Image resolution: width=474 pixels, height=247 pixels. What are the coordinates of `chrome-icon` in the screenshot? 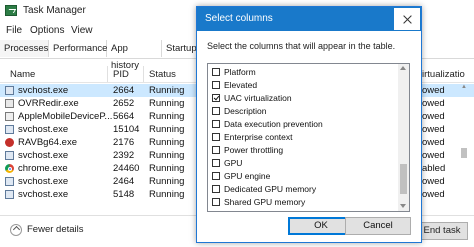 It's located at (9, 168).